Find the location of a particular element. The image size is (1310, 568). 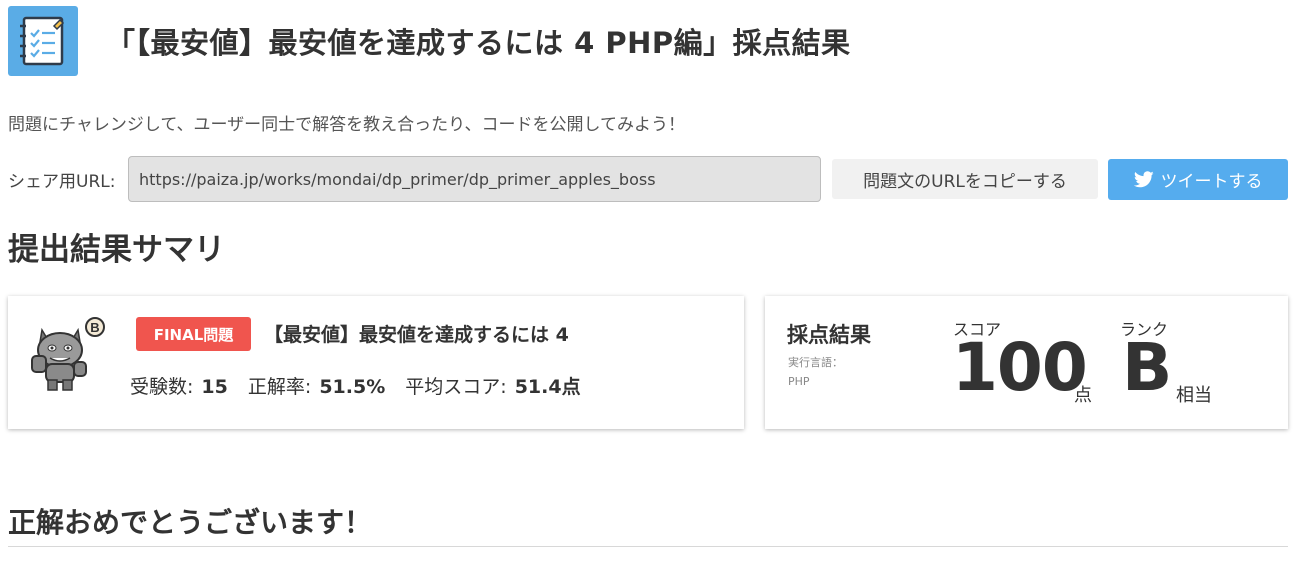

rank-value: B is located at coordinates (1147, 367).